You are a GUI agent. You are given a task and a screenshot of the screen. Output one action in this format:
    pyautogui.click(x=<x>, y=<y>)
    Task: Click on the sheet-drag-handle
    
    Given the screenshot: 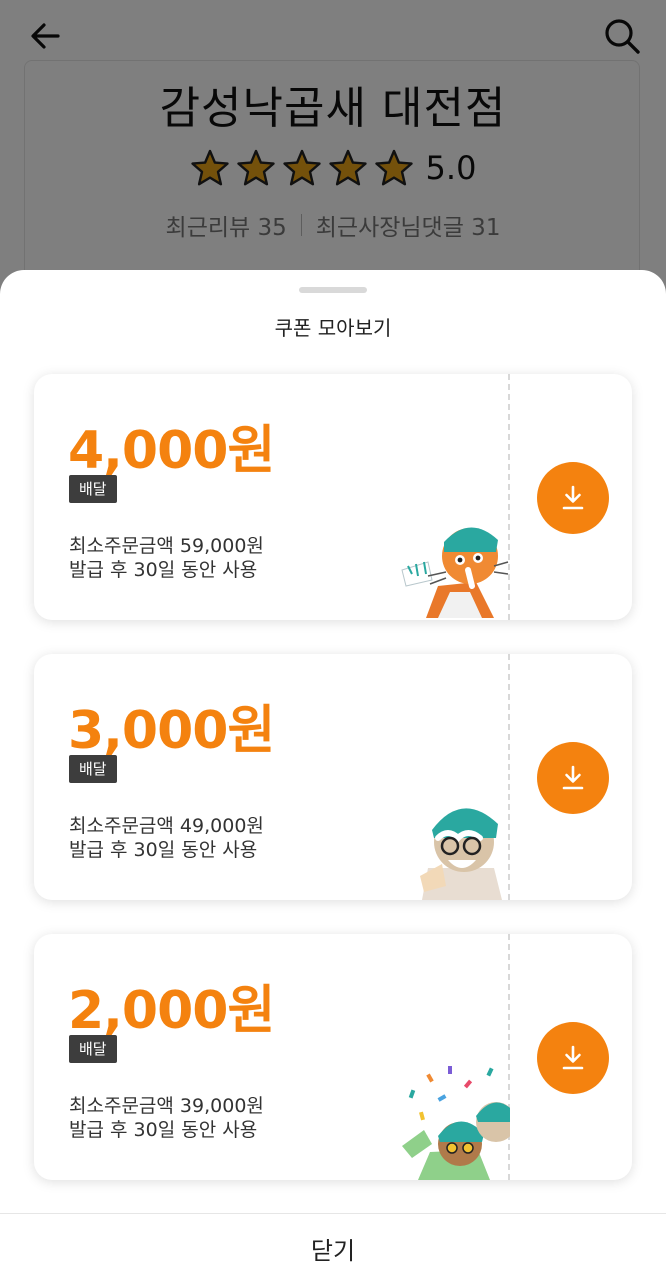 What is the action you would take?
    pyautogui.click(x=333, y=290)
    